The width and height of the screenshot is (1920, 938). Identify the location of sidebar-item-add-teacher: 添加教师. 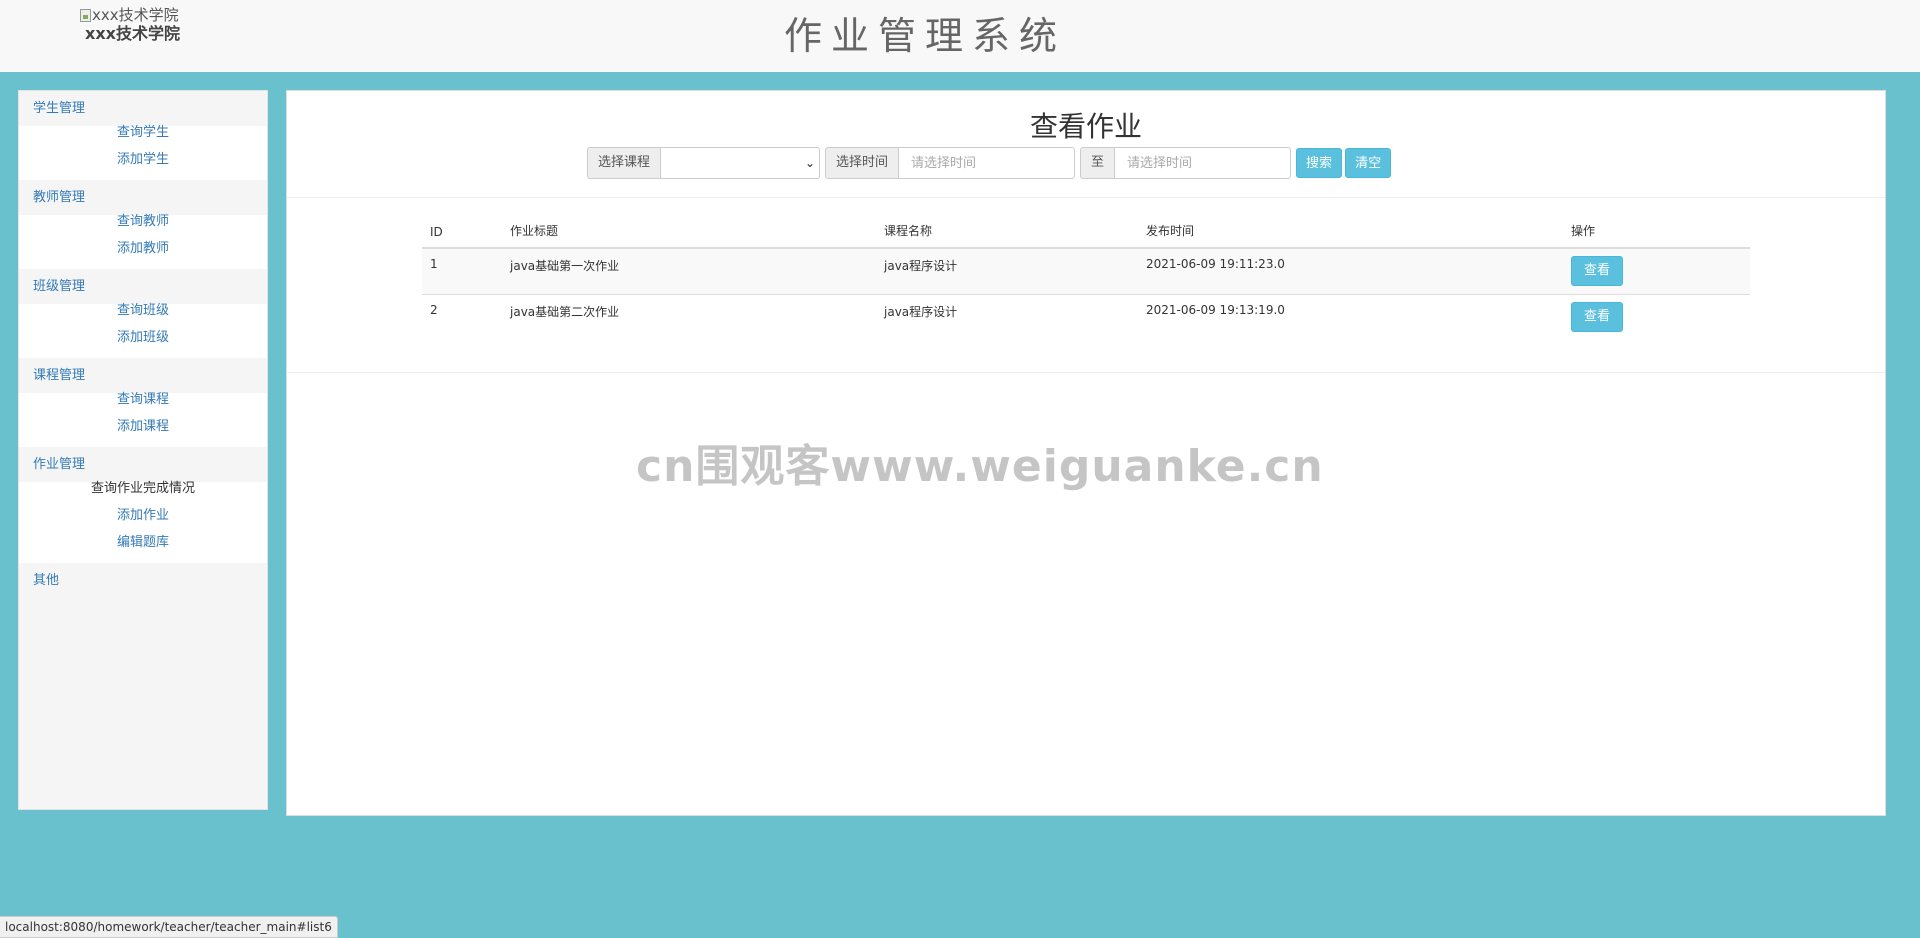
(143, 255).